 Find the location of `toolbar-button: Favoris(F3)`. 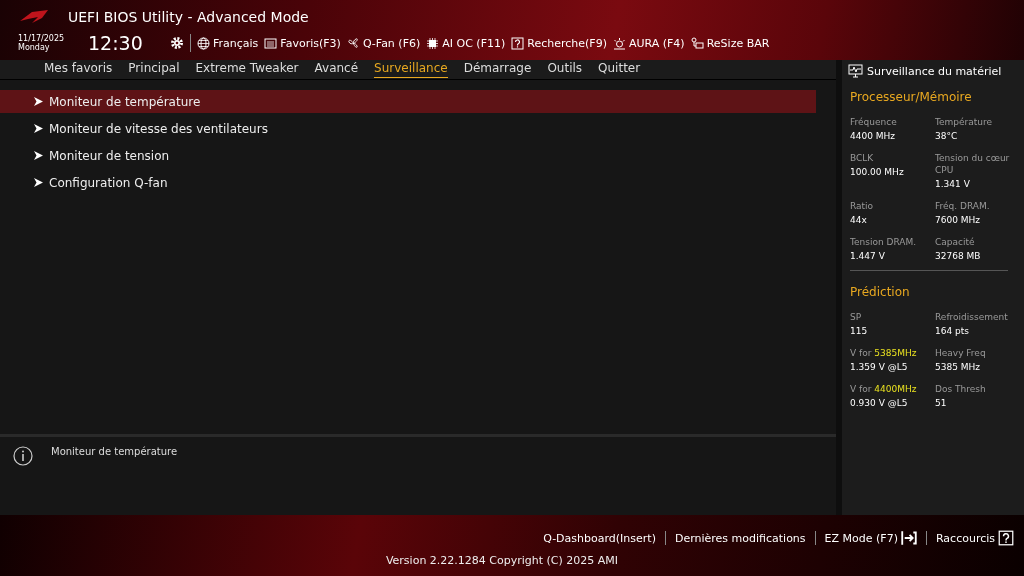

toolbar-button: Favoris(F3) is located at coordinates (302, 43).